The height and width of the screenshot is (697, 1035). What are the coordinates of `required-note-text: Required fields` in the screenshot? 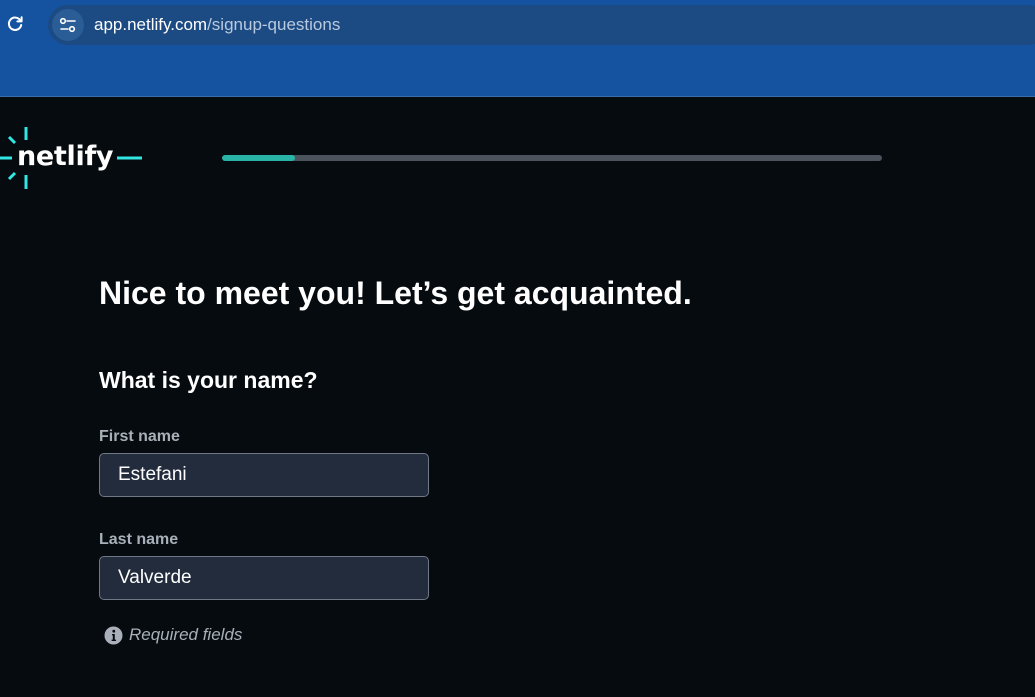 It's located at (186, 634).